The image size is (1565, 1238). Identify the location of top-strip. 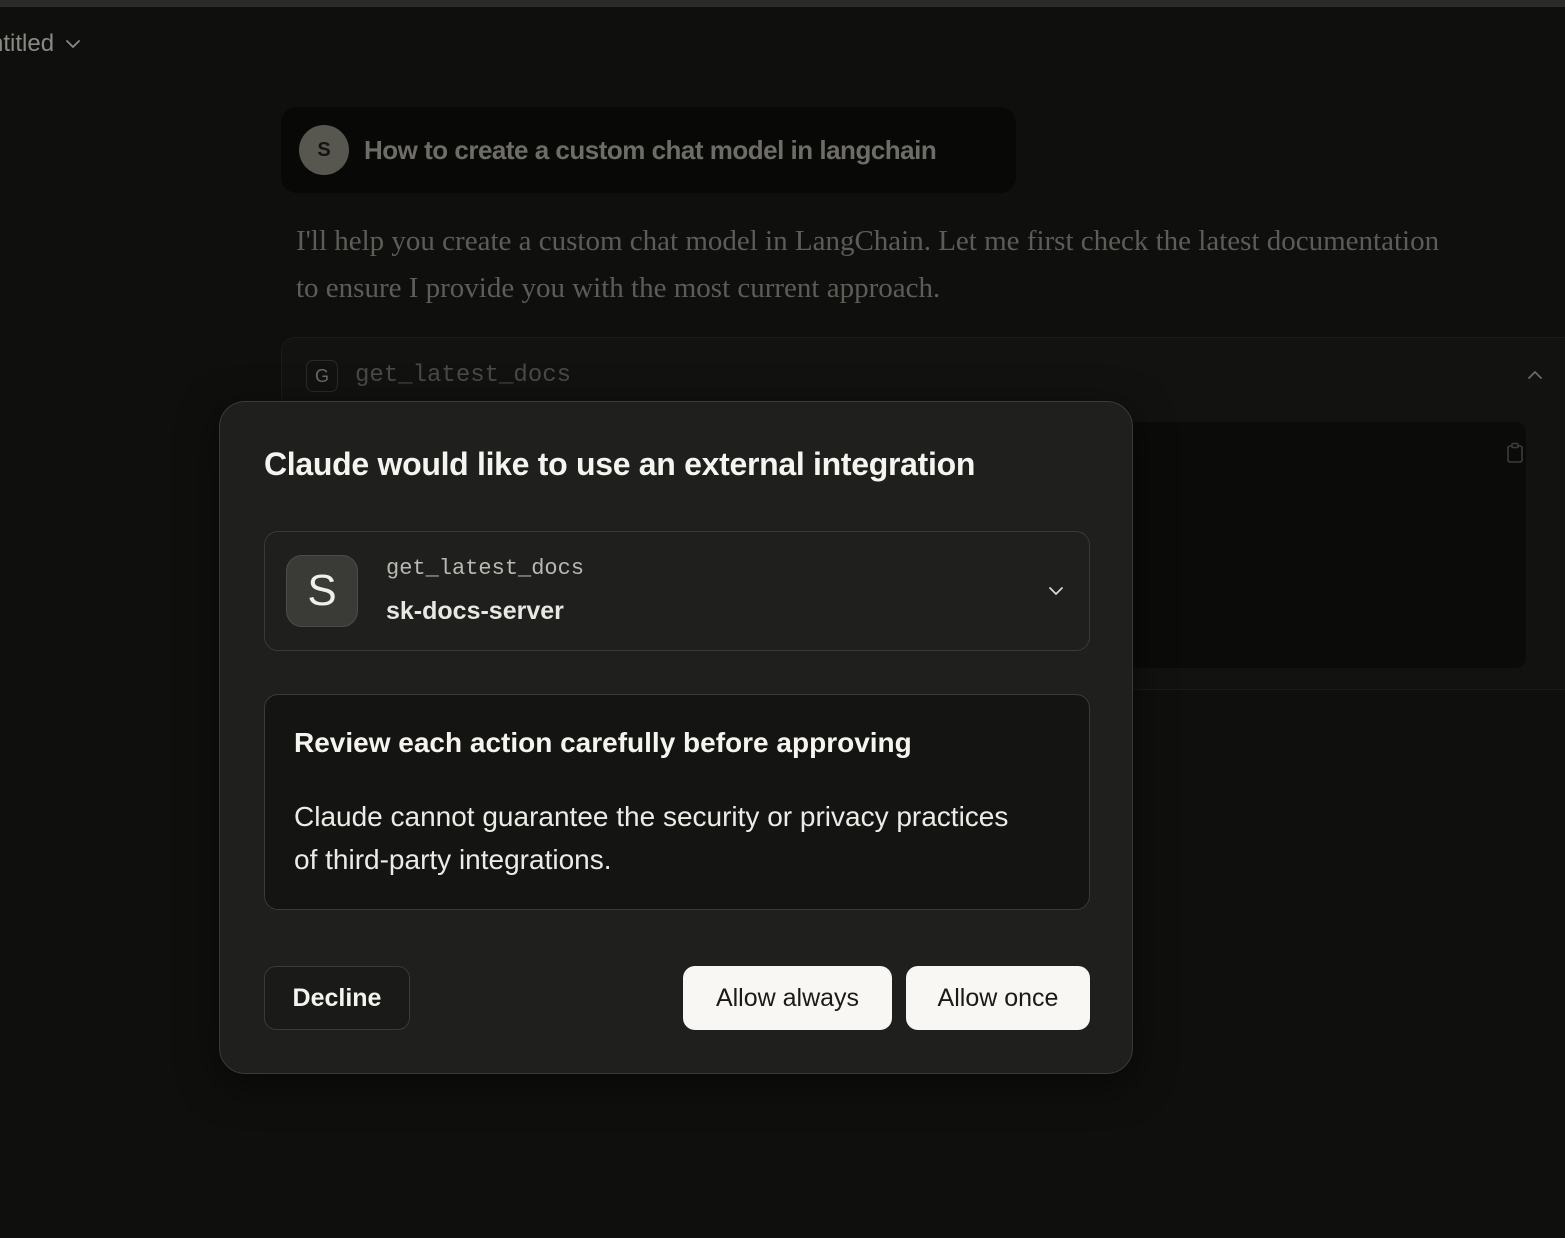
(782, 3).